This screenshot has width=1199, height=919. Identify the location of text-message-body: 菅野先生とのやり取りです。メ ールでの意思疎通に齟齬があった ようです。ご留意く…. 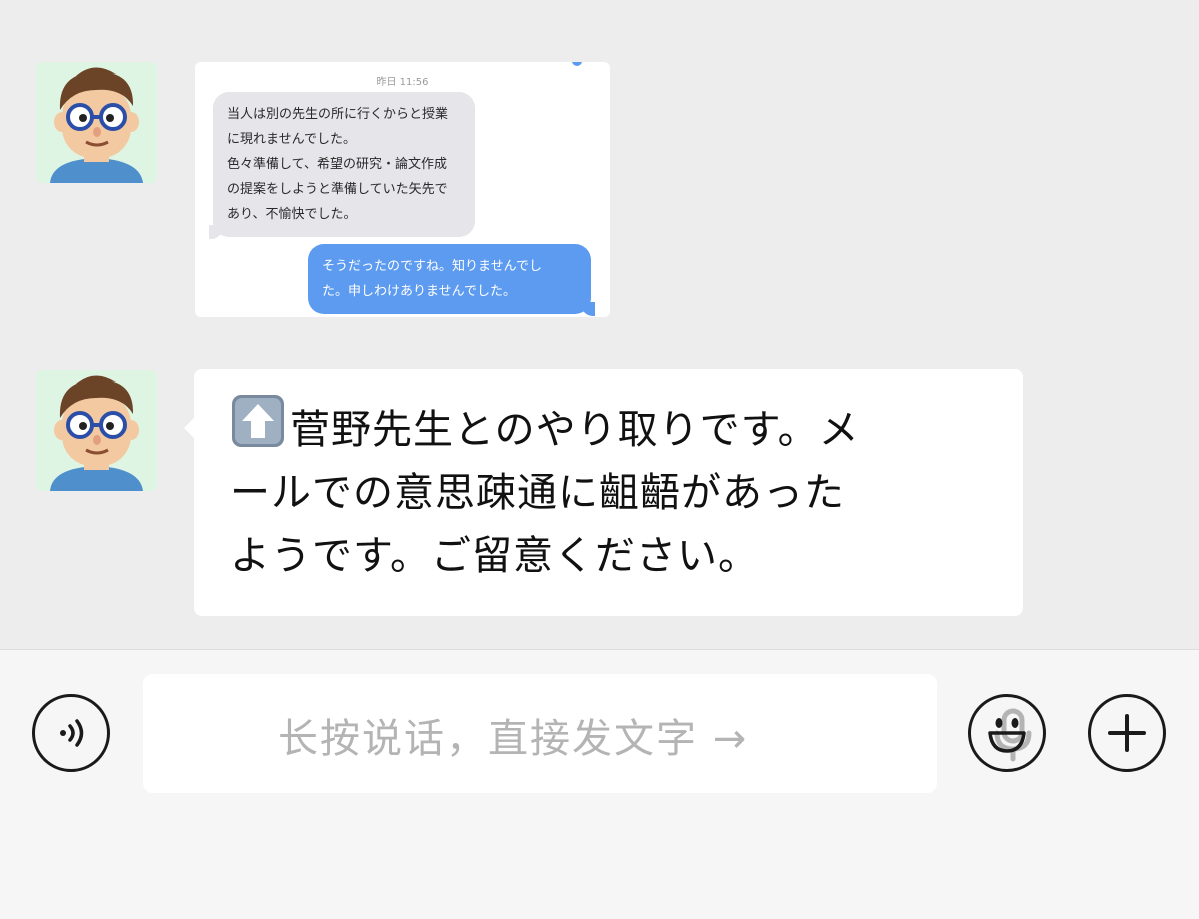
(611, 490).